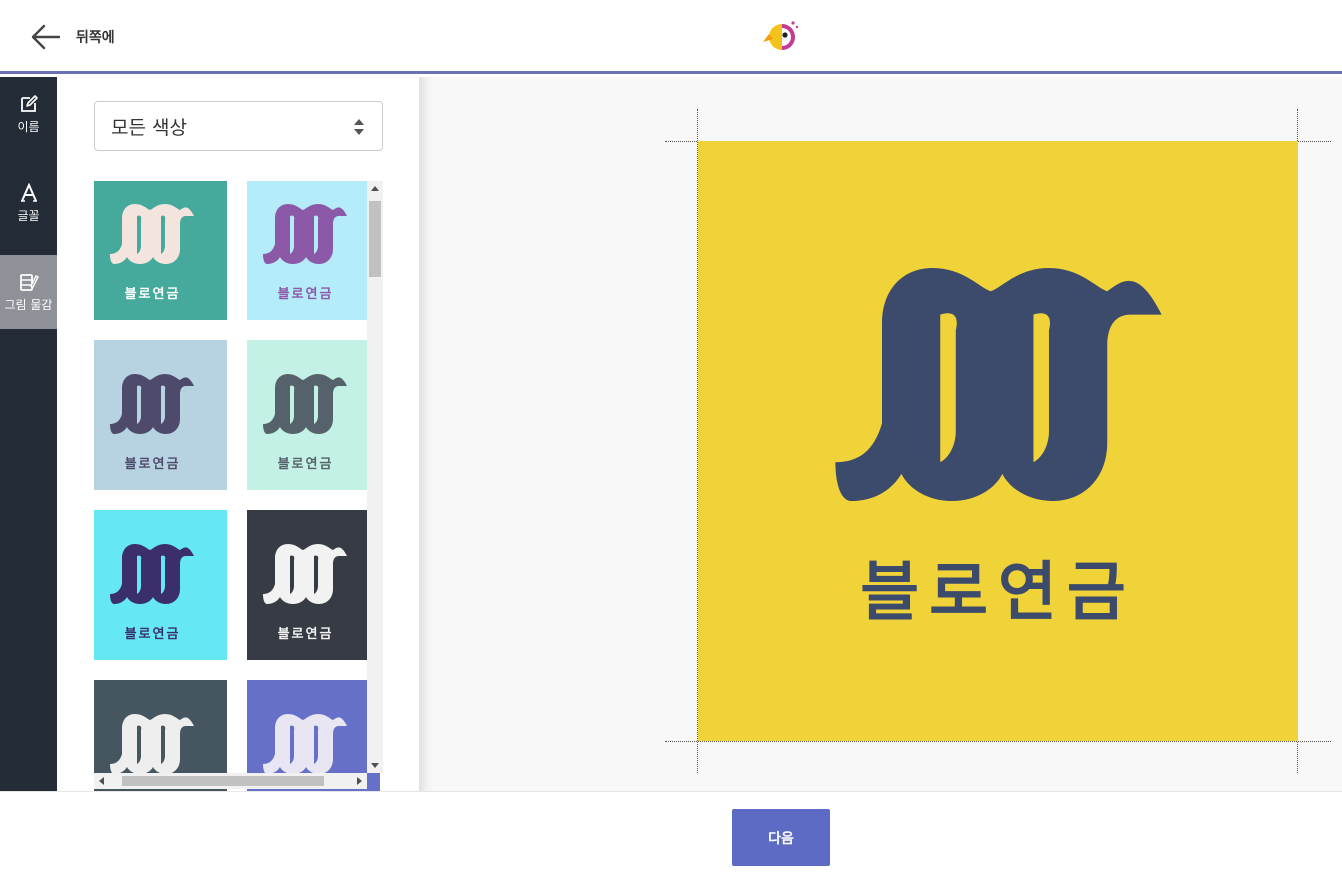  What do you see at coordinates (101, 781) in the screenshot?
I see `scroll-left-icon` at bounding box center [101, 781].